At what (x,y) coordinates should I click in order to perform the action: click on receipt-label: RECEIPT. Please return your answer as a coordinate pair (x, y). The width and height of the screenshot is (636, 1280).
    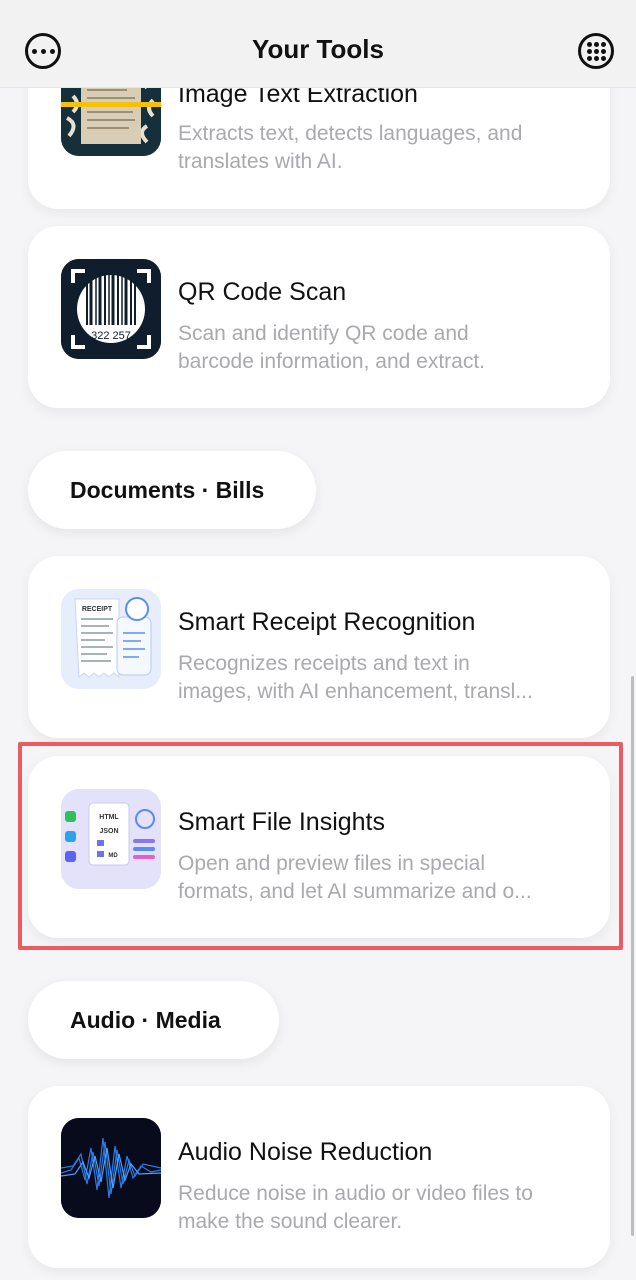
    Looking at the image, I should click on (97, 609).